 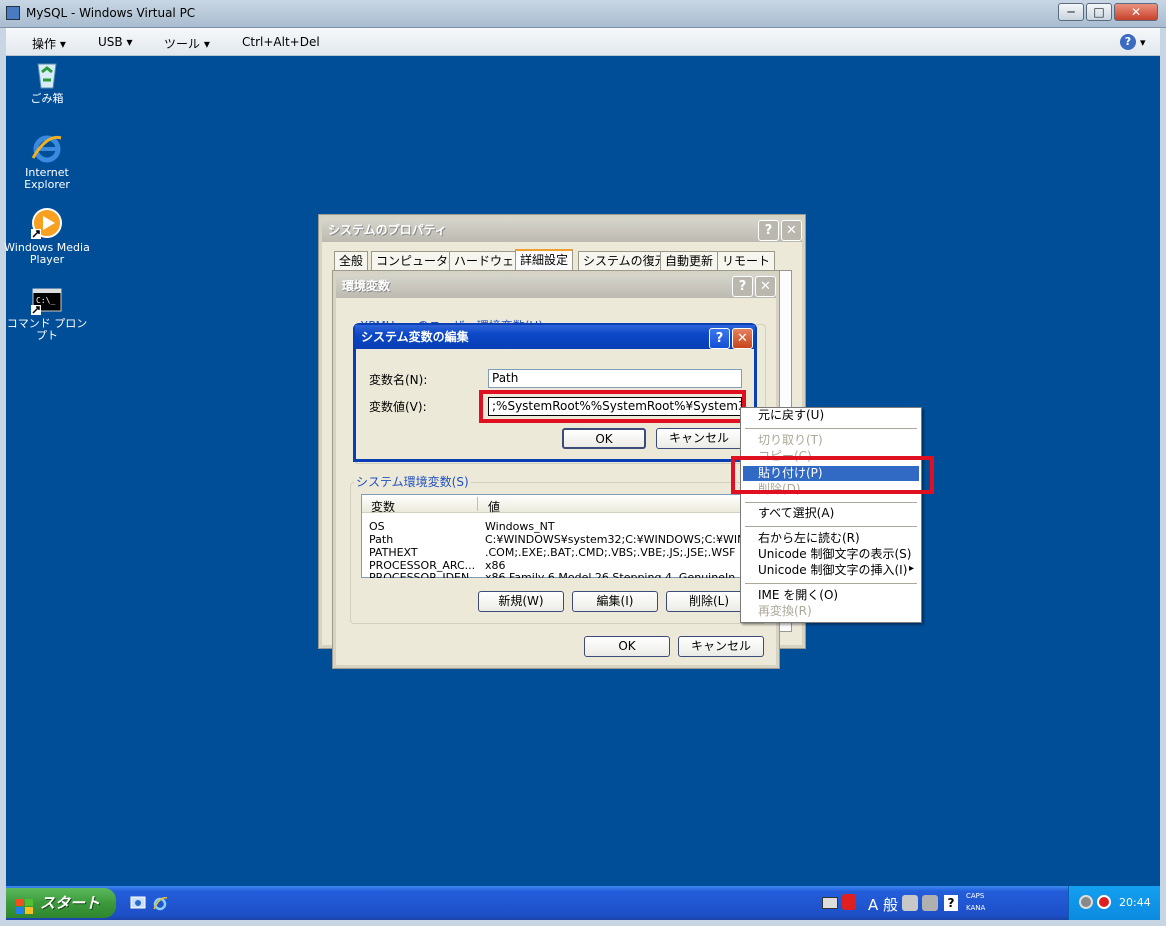 What do you see at coordinates (742, 338) in the screenshot?
I see `edit-dialog-close-button: ✕` at bounding box center [742, 338].